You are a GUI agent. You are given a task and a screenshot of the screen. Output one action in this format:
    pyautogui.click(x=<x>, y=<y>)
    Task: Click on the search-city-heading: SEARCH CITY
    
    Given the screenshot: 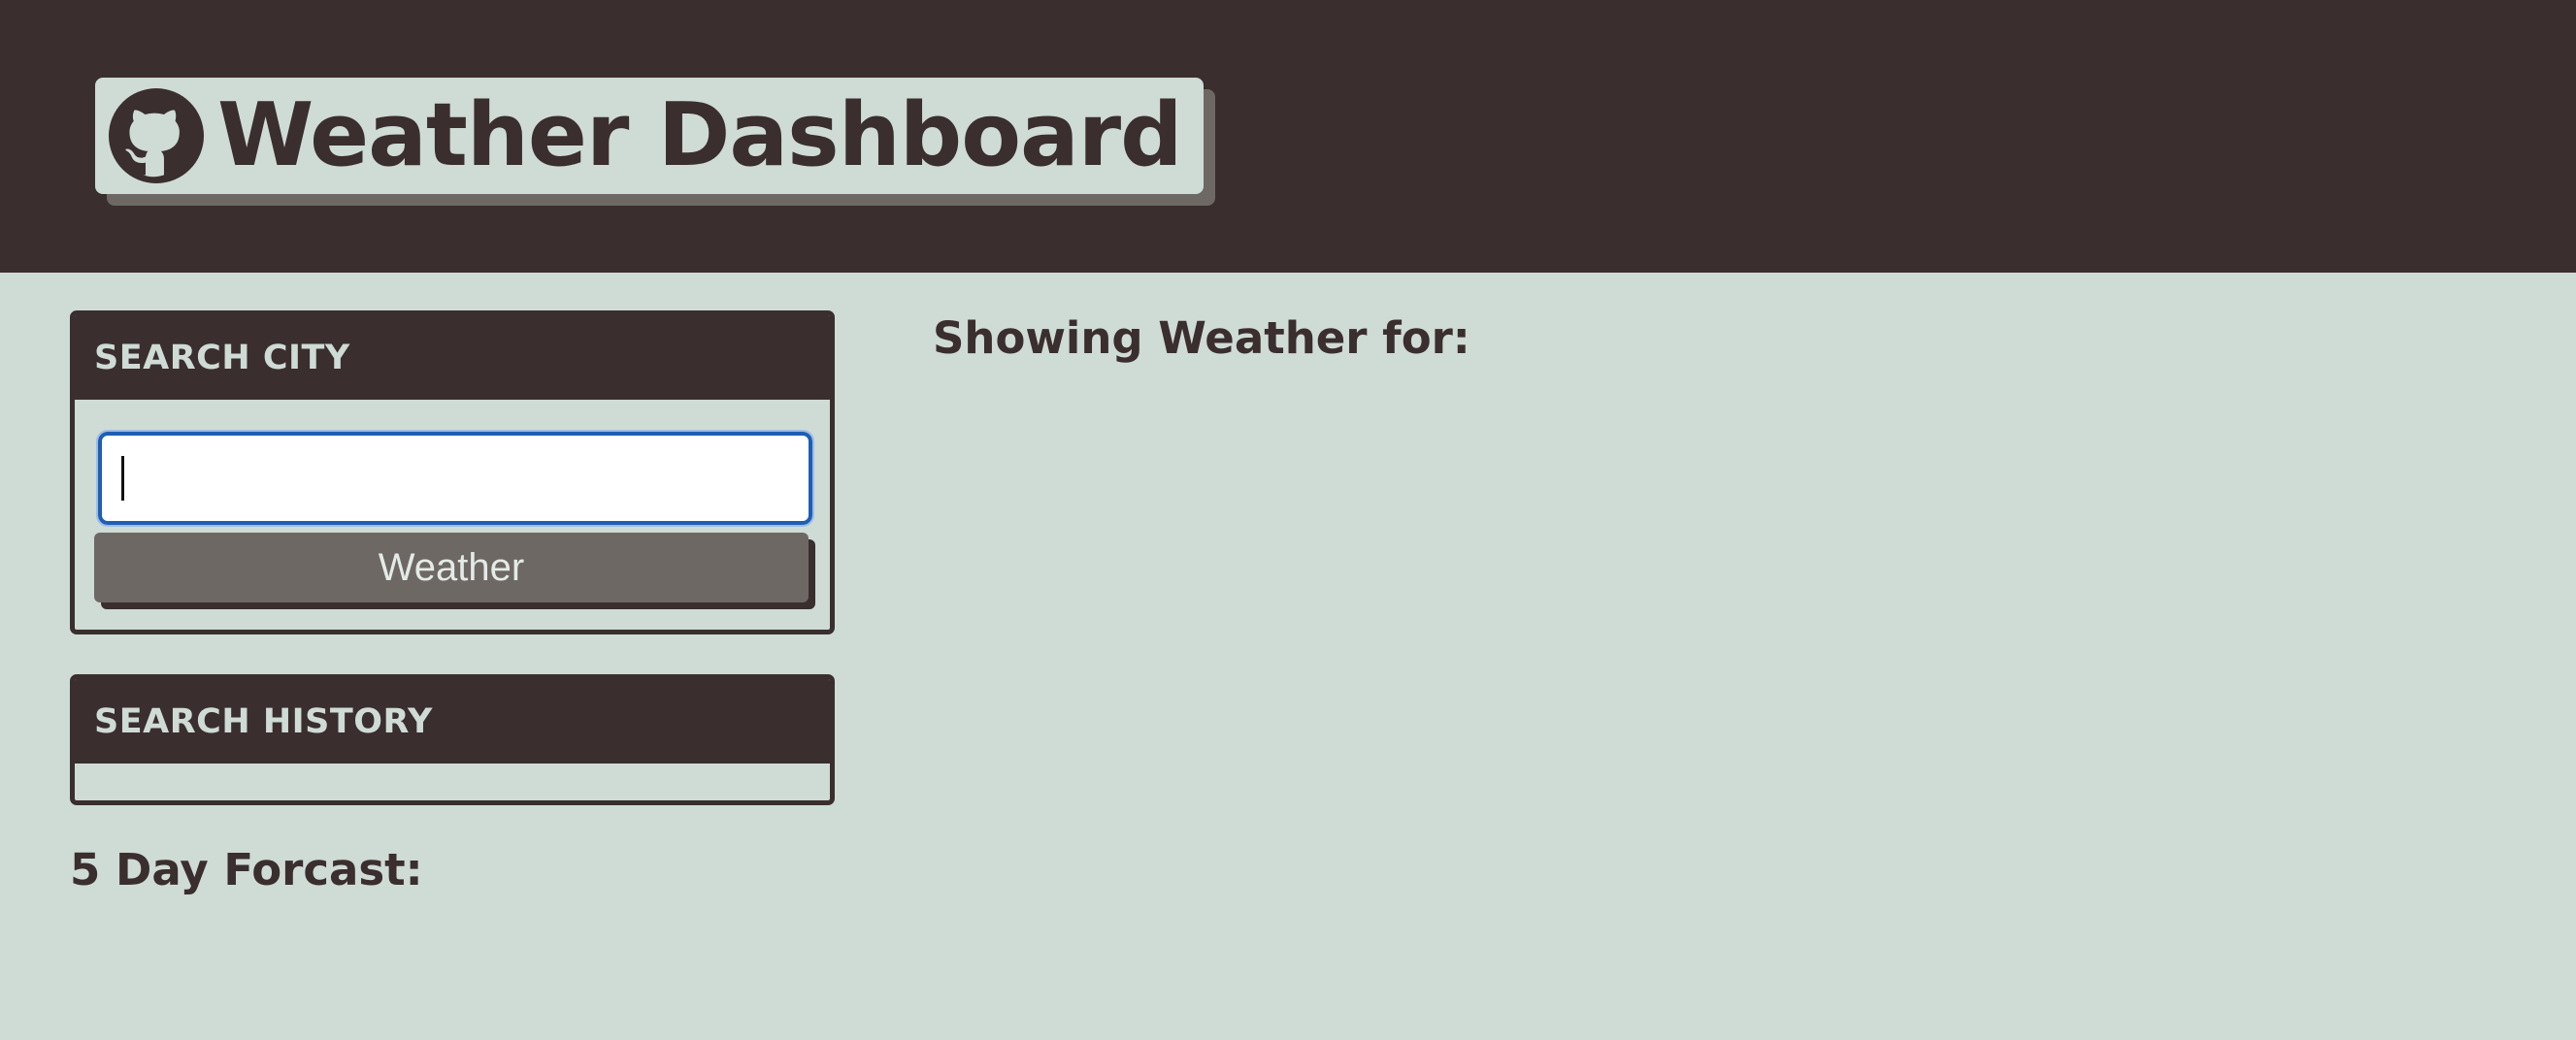 What is the action you would take?
    pyautogui.click(x=452, y=357)
    